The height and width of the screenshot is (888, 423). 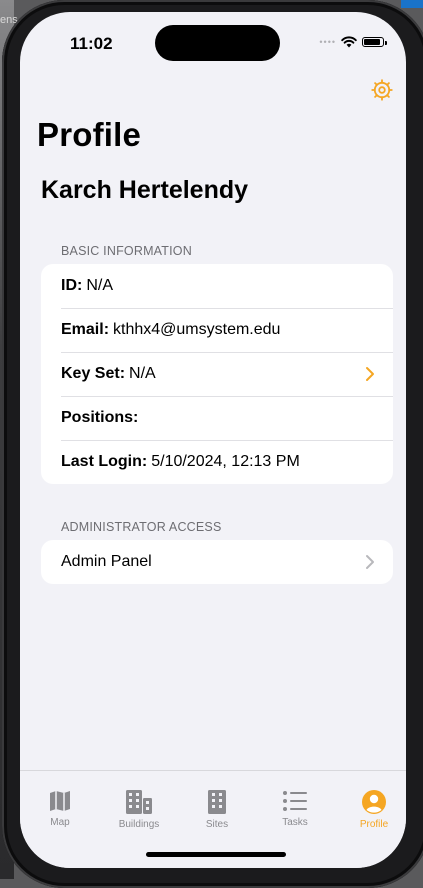 What do you see at coordinates (100, 417) in the screenshot?
I see `positions-label: Positions:` at bounding box center [100, 417].